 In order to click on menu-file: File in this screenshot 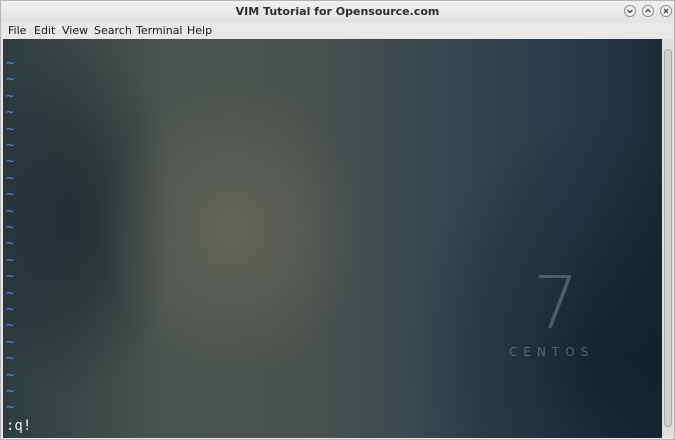, I will do `click(17, 30)`.